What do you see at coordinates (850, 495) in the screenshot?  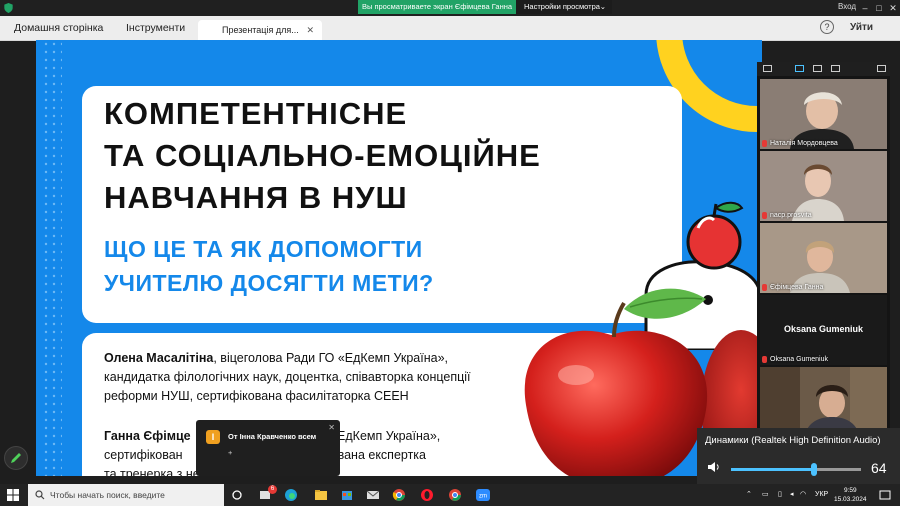 I see `taskbar-clock: 9:59 15.03.2024` at bounding box center [850, 495].